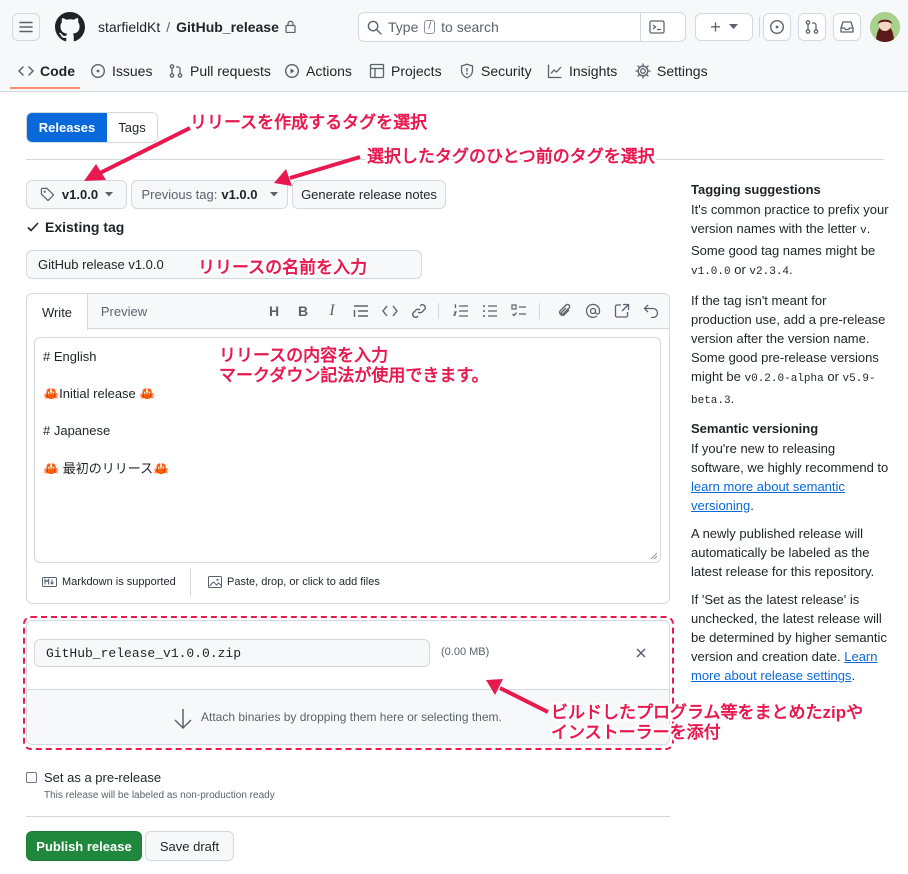 The width and height of the screenshot is (908, 874). Describe the element at coordinates (517, 696) in the screenshot. I see `annotation-arrow-attach` at that location.